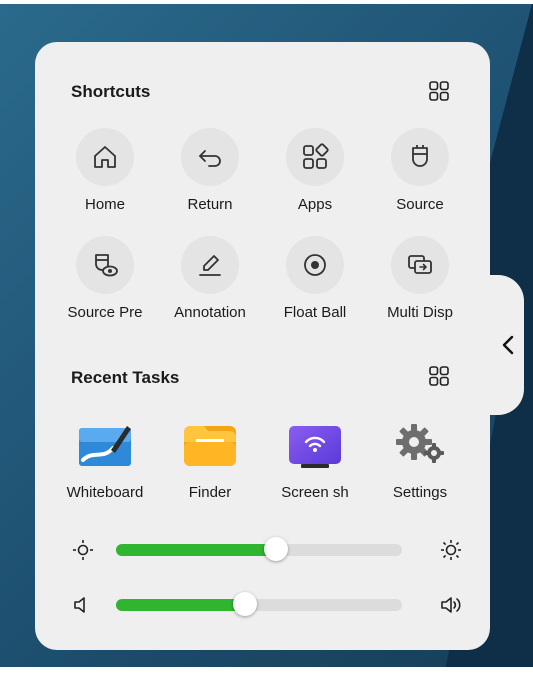 This screenshot has height=681, width=533. I want to click on shortcuts-title: Shortcuts, so click(111, 91).